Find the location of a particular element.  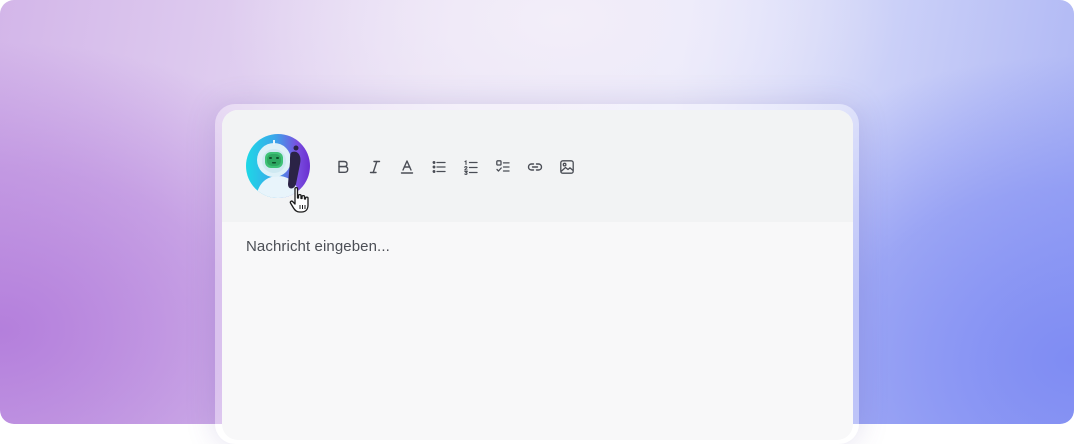

bold-icon is located at coordinates (343, 167).